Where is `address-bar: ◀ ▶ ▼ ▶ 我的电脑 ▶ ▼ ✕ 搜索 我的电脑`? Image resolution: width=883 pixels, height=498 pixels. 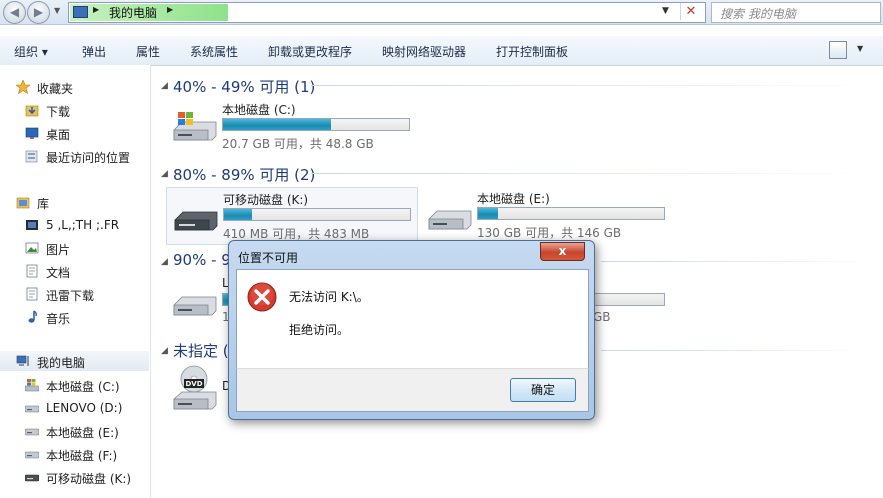
address-bar: ◀ ▶ ▼ ▶ 我的电脑 ▶ ▼ ✕ 搜索 我的电脑 is located at coordinates (441, 12).